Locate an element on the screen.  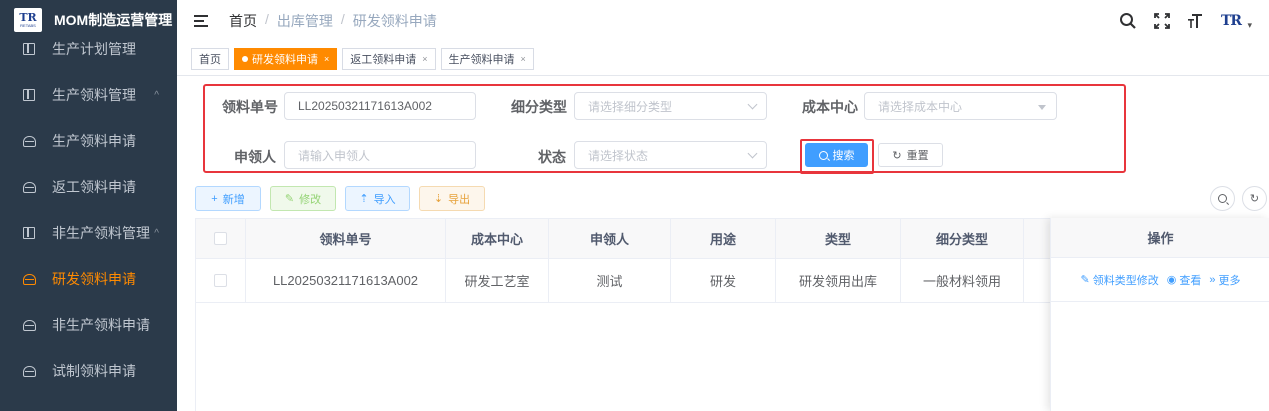
chevron-down-icon is located at coordinates (752, 153).